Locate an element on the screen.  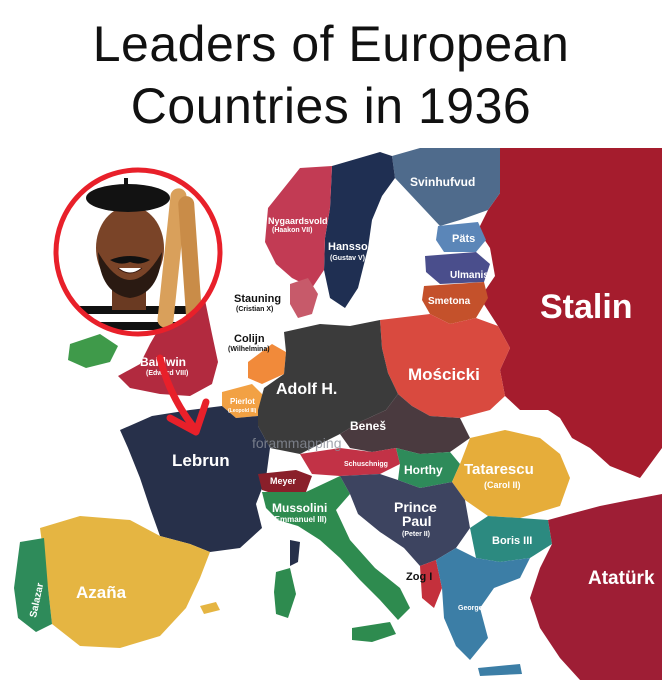
label-hitler: Adolf H. is located at coordinates (306, 389).